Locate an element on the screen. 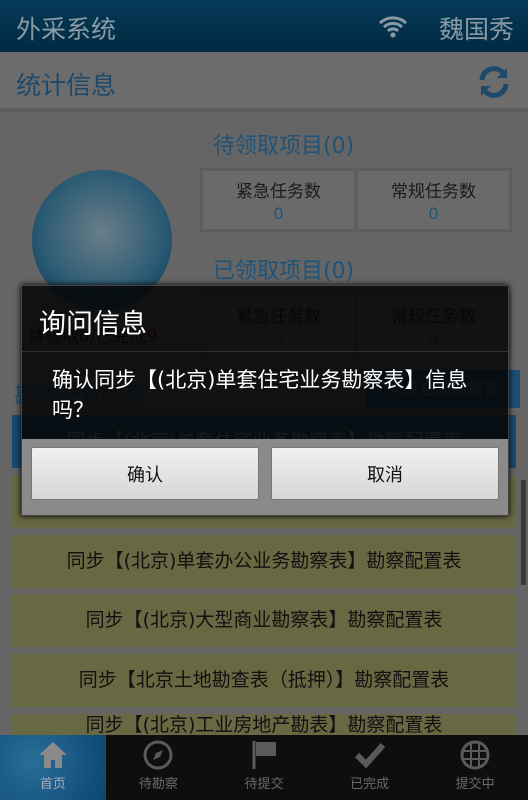 The image size is (528, 800). claimed-normal: 常规任务数 6 is located at coordinates (433, 325).